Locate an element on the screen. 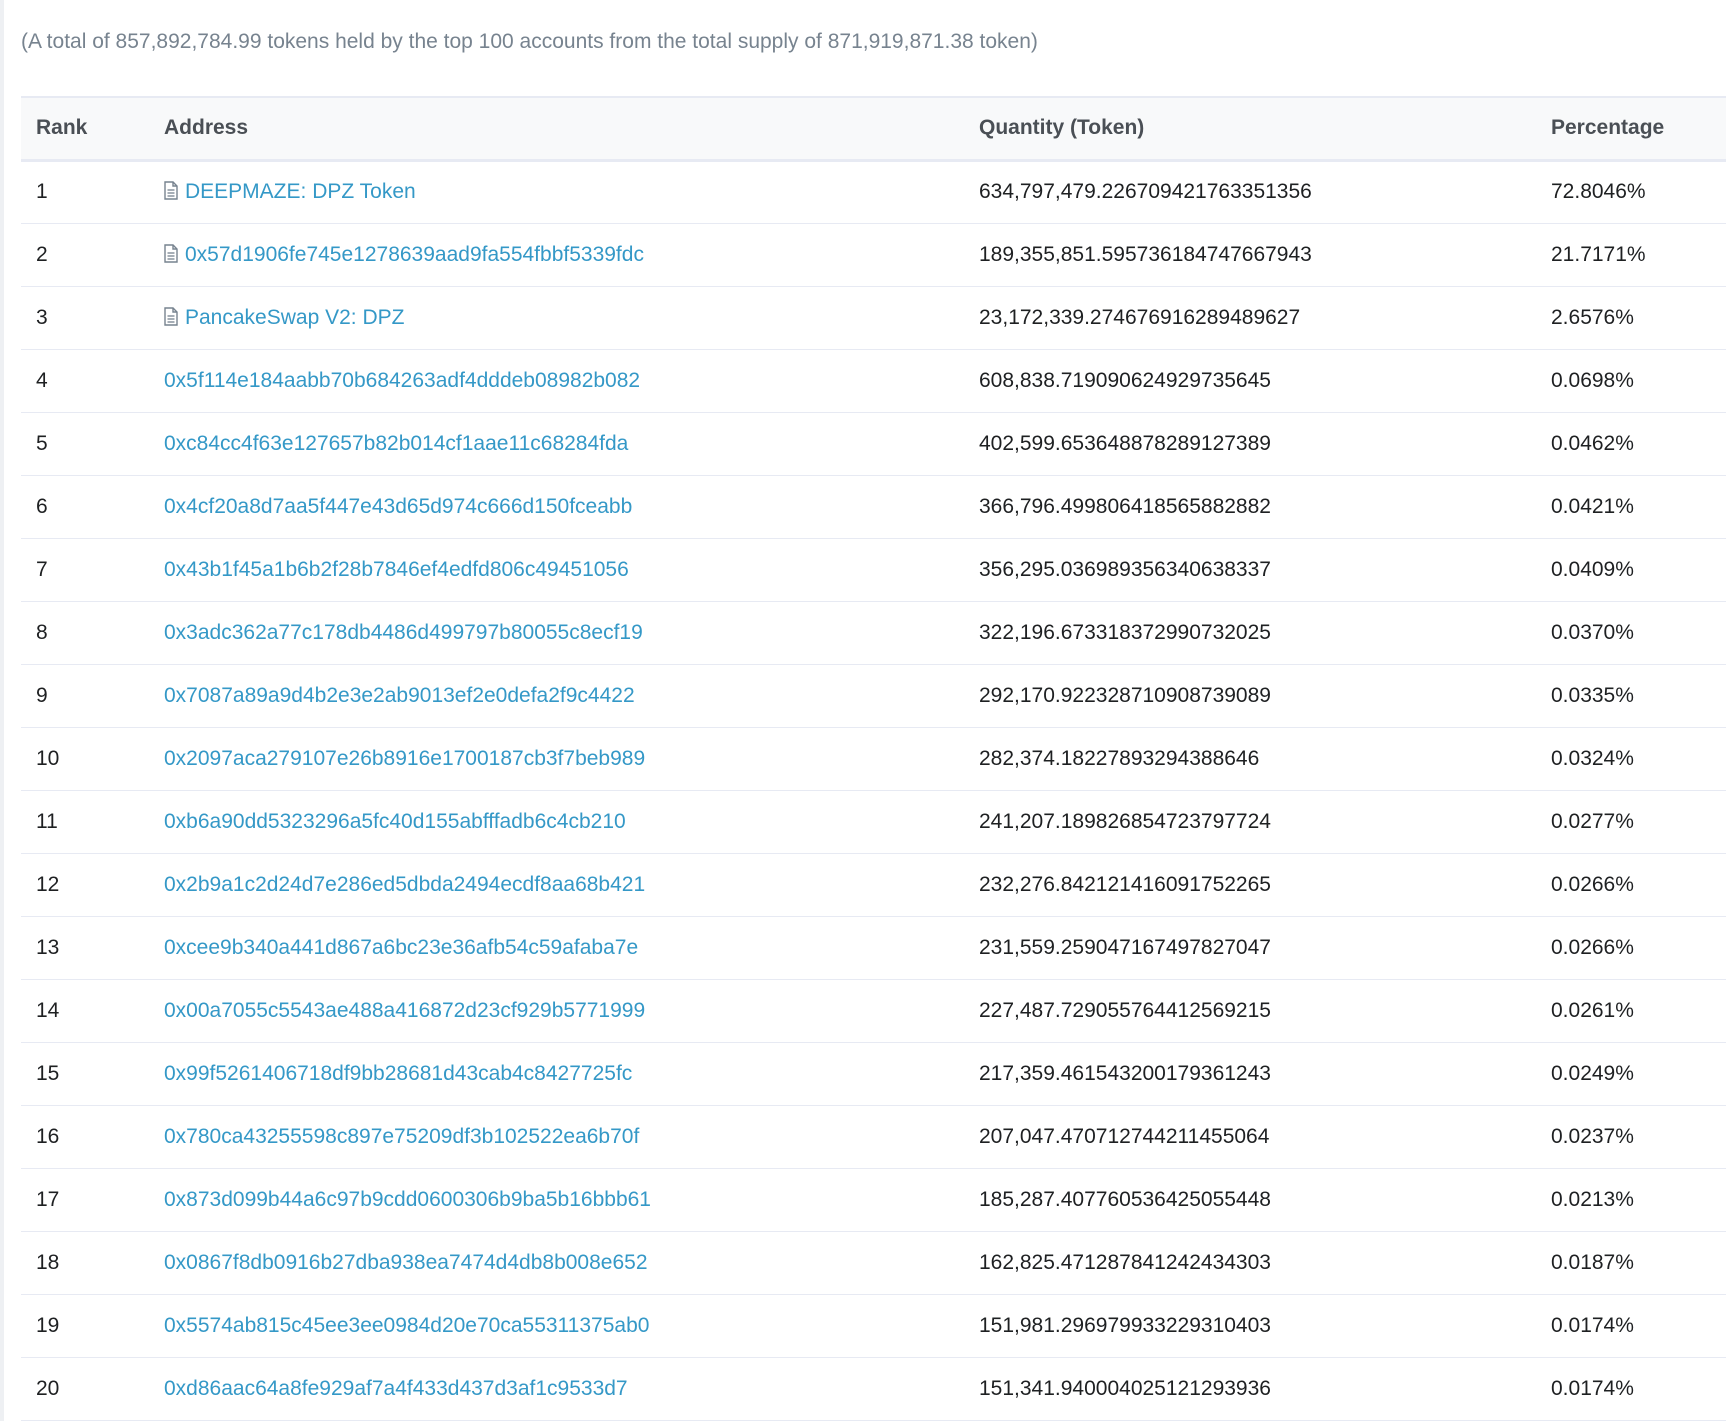 This screenshot has width=1726, height=1421. quantity-cell: 23,172,339.274676916289489627 is located at coordinates (1140, 317).